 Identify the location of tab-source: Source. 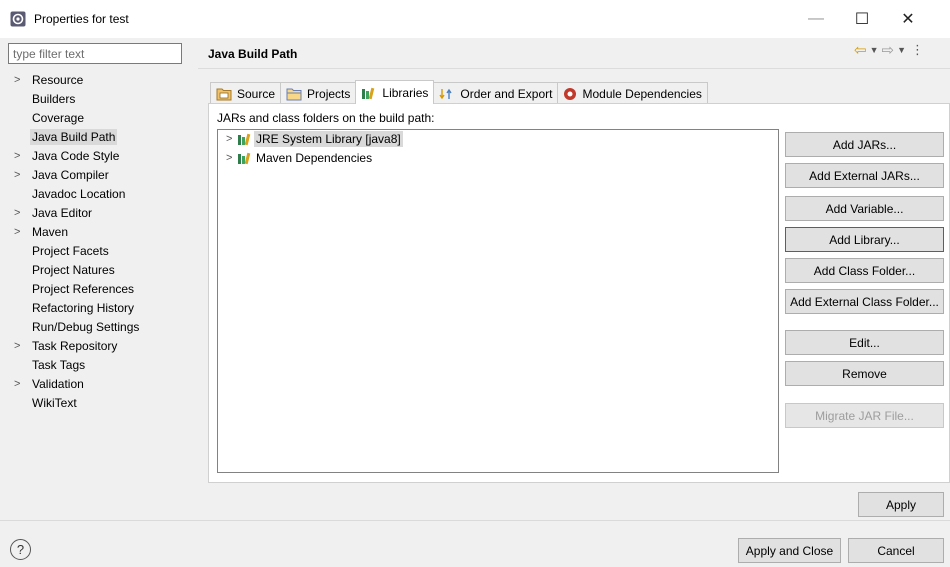
(246, 93).